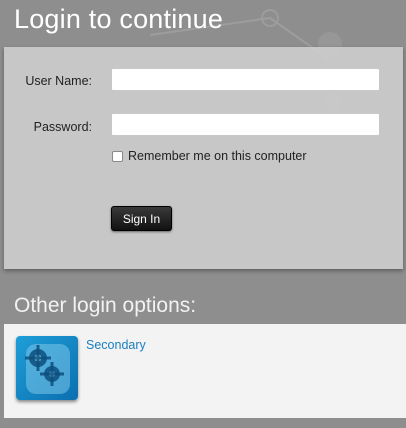 Image resolution: width=406 pixels, height=428 pixels. I want to click on password-input, so click(245, 124).